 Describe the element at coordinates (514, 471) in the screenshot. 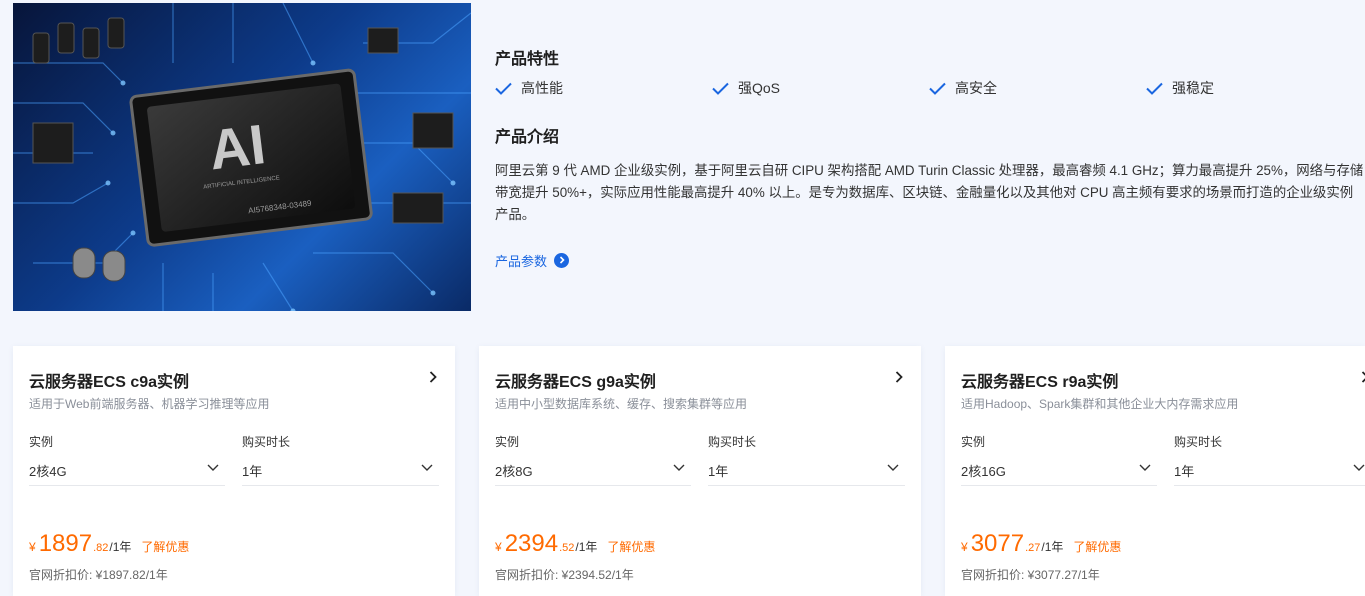

I see `instance-value: 2核8G` at that location.